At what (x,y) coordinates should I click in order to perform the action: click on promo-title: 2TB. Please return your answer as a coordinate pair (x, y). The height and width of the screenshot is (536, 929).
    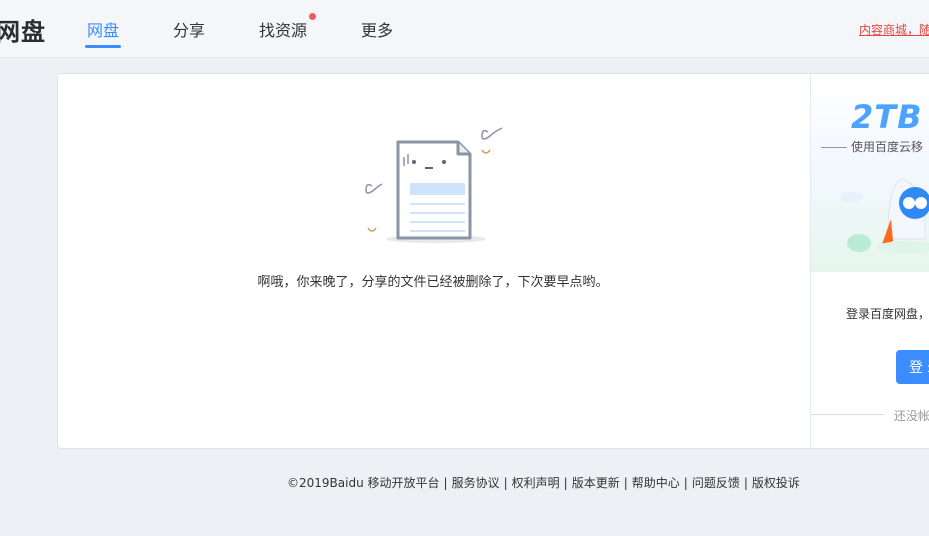
    Looking at the image, I should click on (887, 117).